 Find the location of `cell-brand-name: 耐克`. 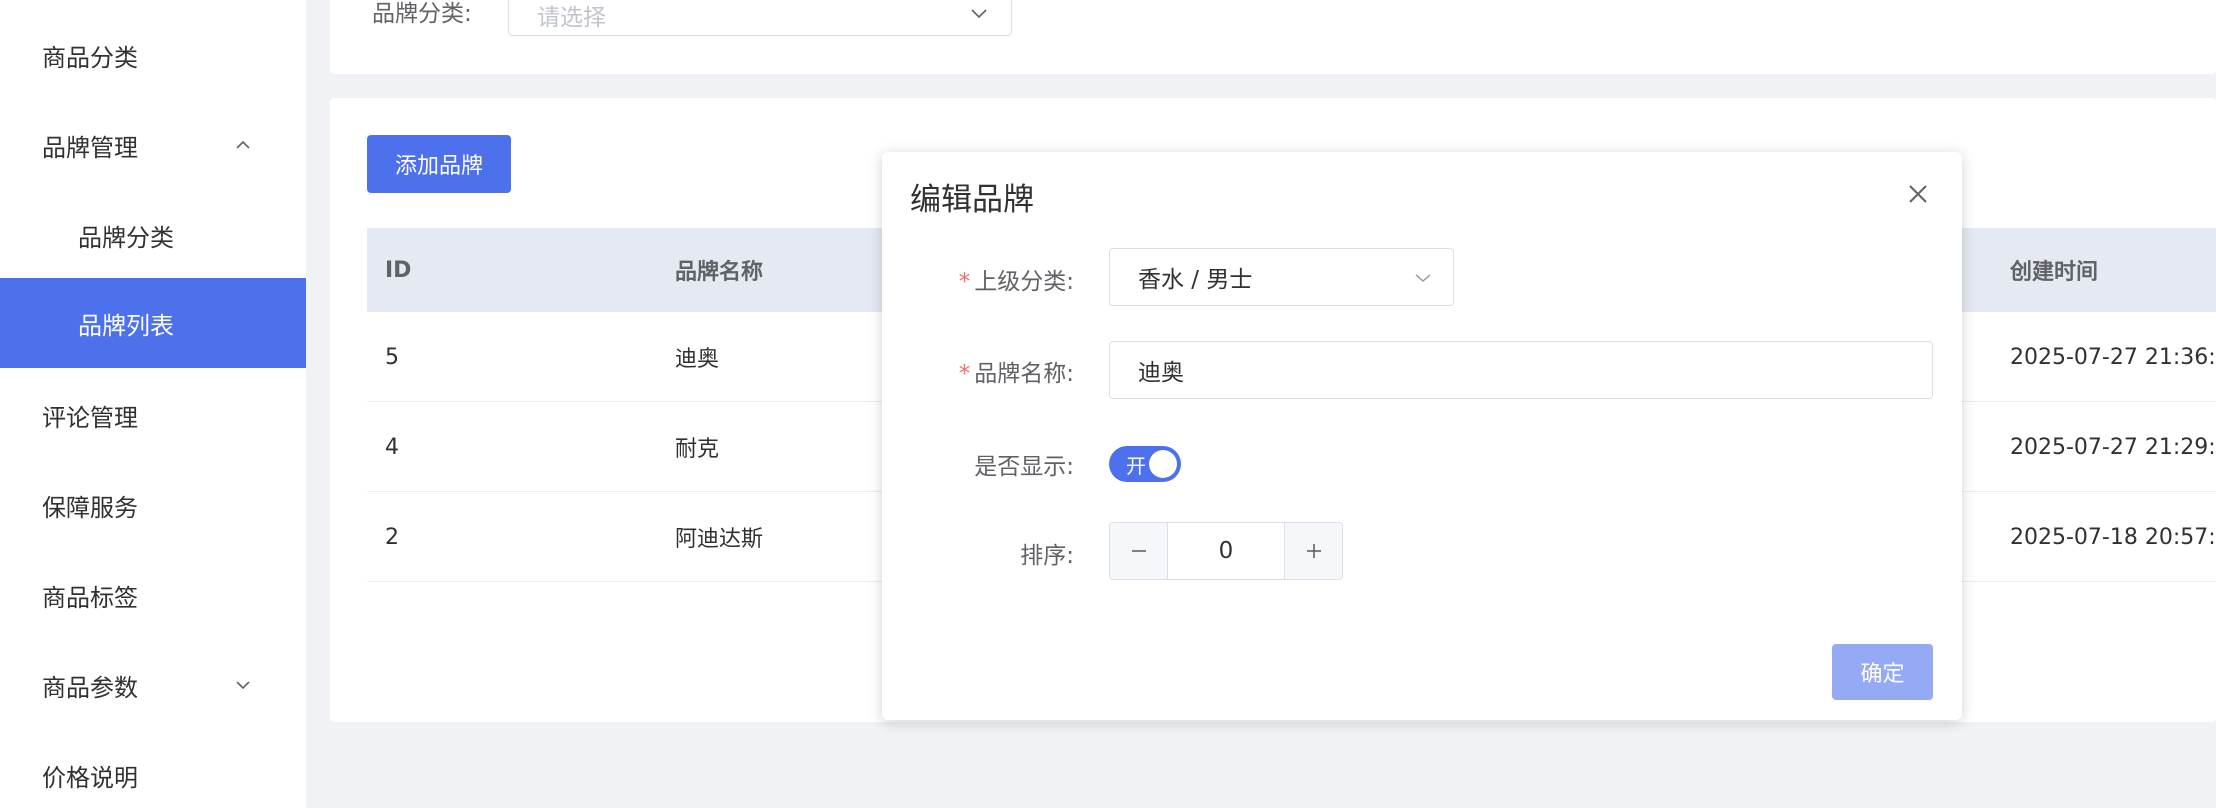

cell-brand-name: 耐克 is located at coordinates (697, 449).